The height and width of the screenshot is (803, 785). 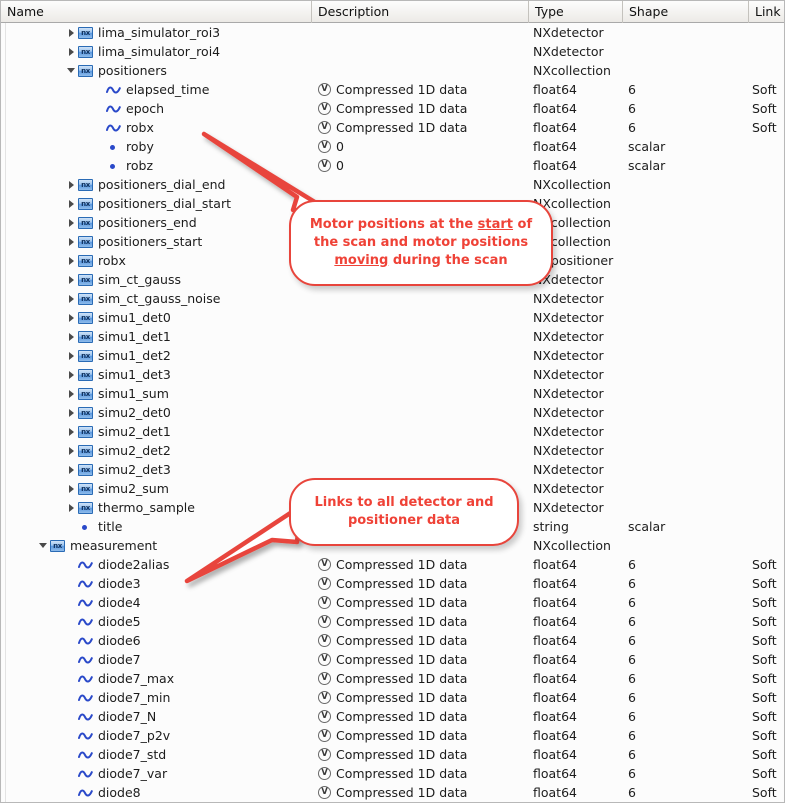 What do you see at coordinates (392, 336) in the screenshot?
I see `tree-row: nx simu1_det1 NXdetector` at bounding box center [392, 336].